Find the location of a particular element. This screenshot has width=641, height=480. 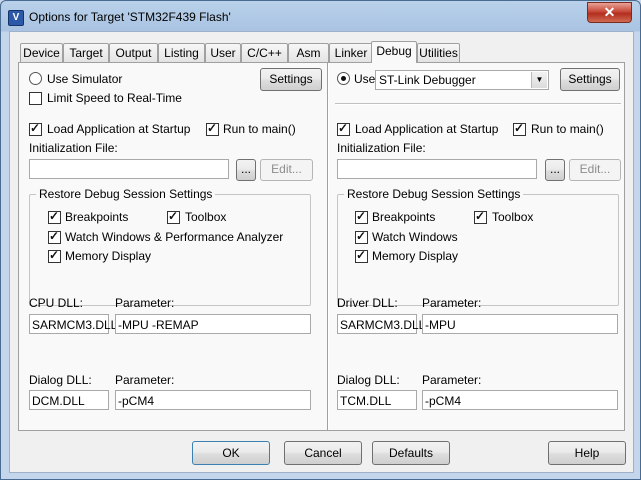

right-init-file-input is located at coordinates (437, 169).